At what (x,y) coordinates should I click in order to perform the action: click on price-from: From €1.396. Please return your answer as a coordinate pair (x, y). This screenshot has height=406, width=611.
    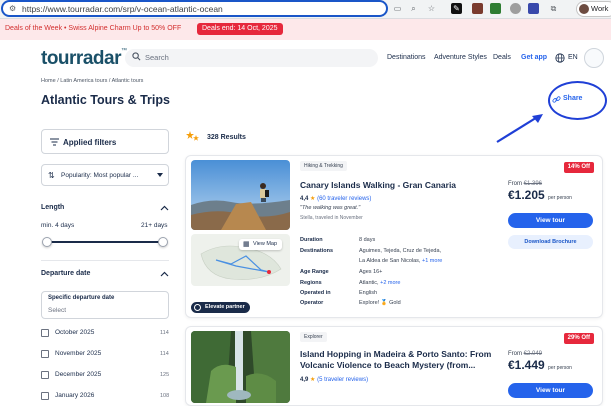
    Looking at the image, I should click on (525, 184).